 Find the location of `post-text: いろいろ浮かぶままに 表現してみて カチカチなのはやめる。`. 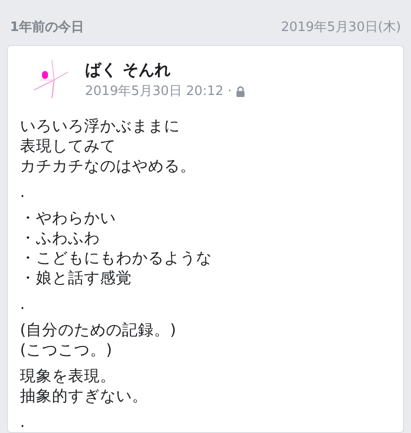

post-text: いろいろ浮かぶままに 表現してみて カチカチなのはやめる。 is located at coordinates (108, 146).